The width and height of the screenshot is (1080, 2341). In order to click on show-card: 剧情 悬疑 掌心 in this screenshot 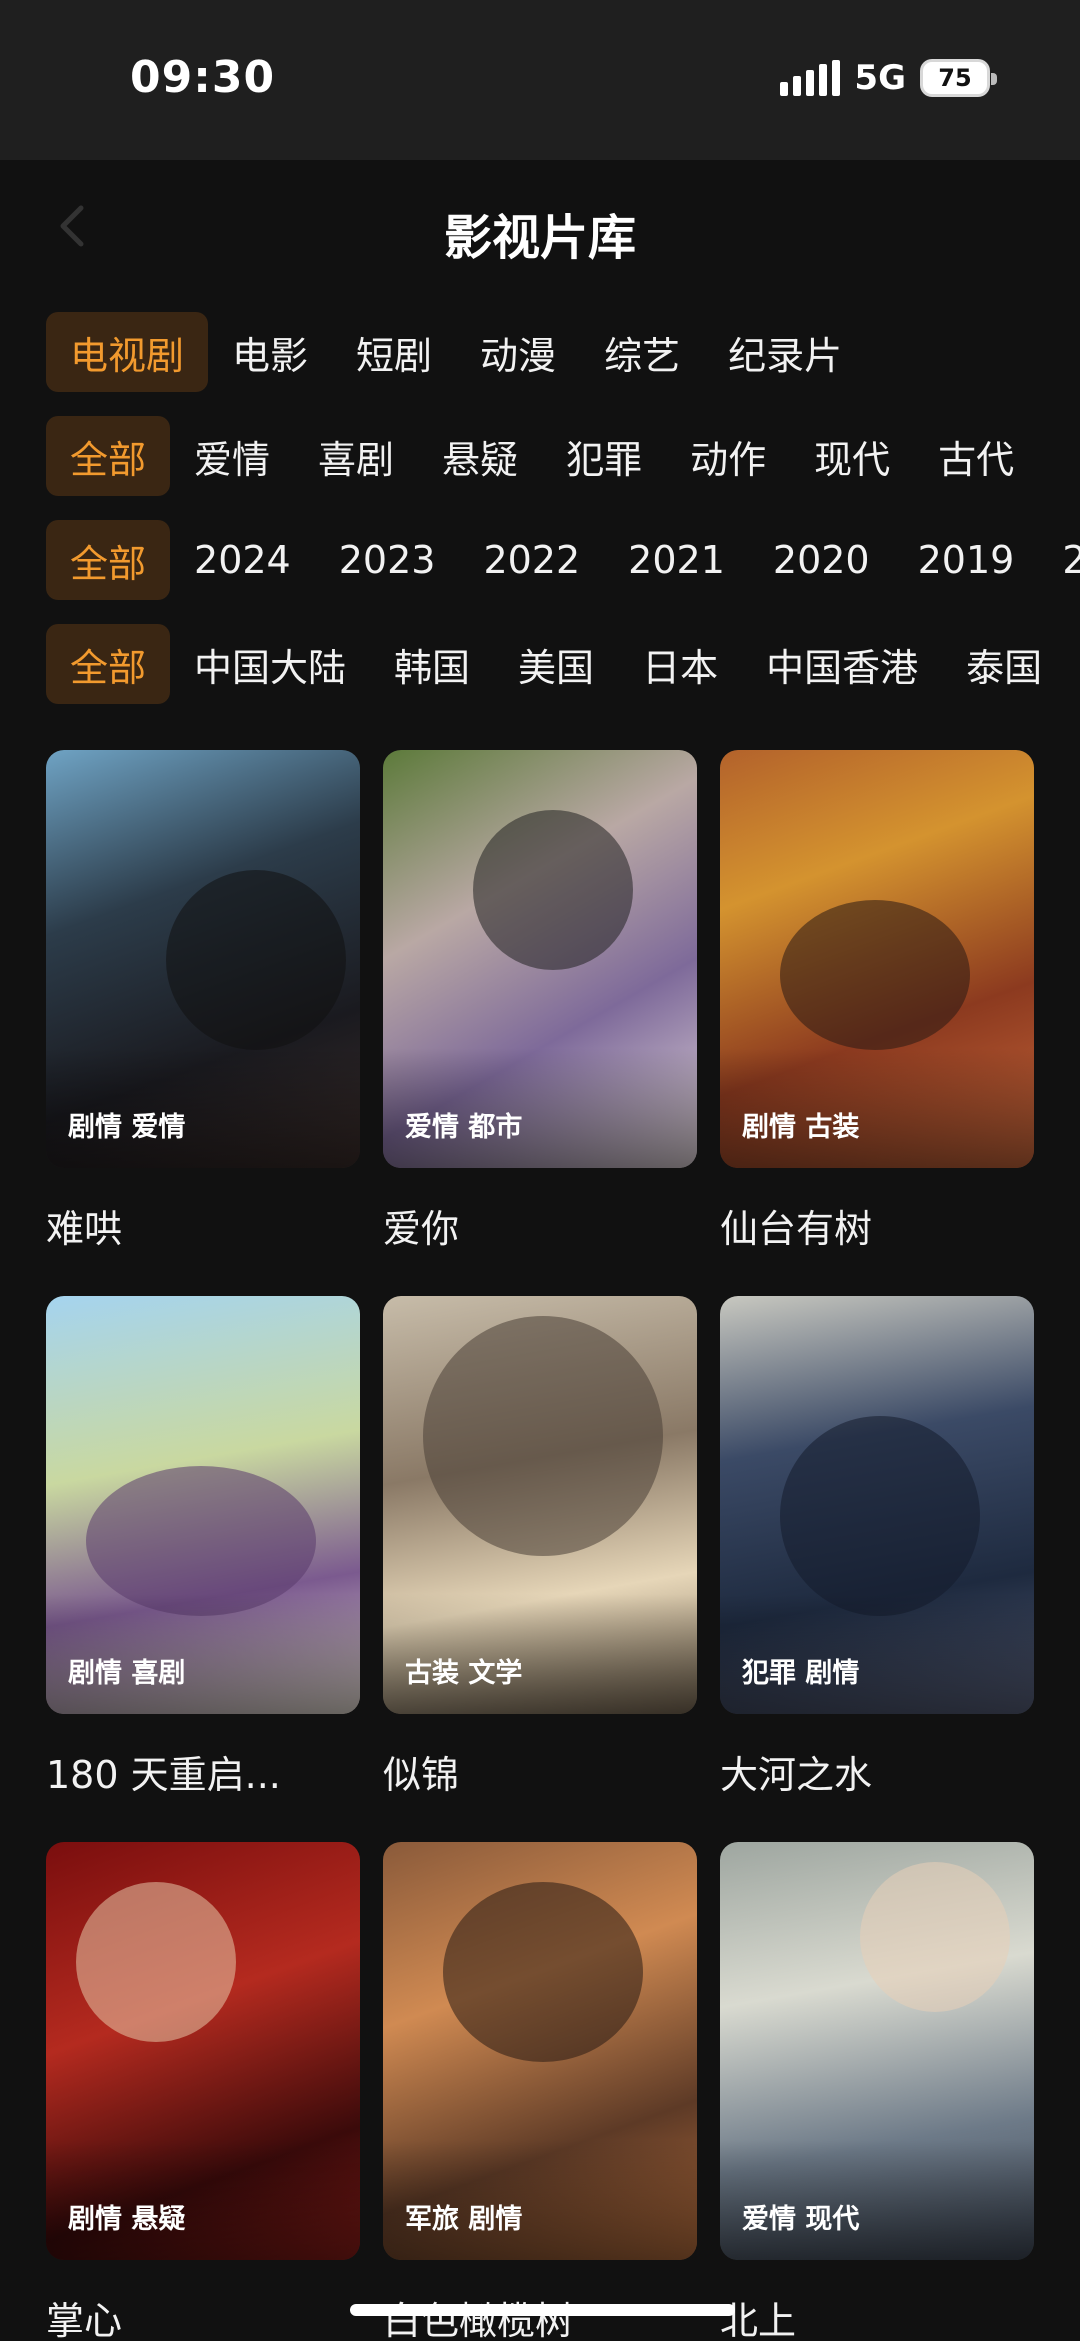, I will do `click(203, 2091)`.